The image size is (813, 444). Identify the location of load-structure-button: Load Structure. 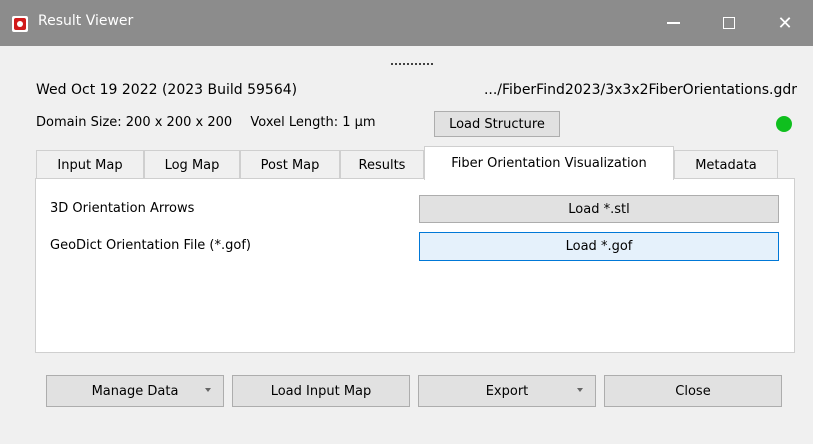
(497, 124).